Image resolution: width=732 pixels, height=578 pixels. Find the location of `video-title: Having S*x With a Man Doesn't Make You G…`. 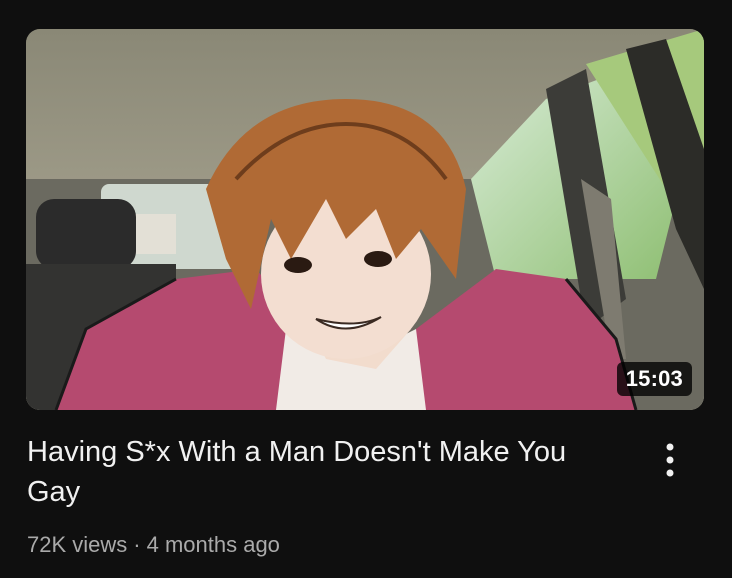

video-title: Having S*x With a Man Doesn't Make You G… is located at coordinates (322, 472).